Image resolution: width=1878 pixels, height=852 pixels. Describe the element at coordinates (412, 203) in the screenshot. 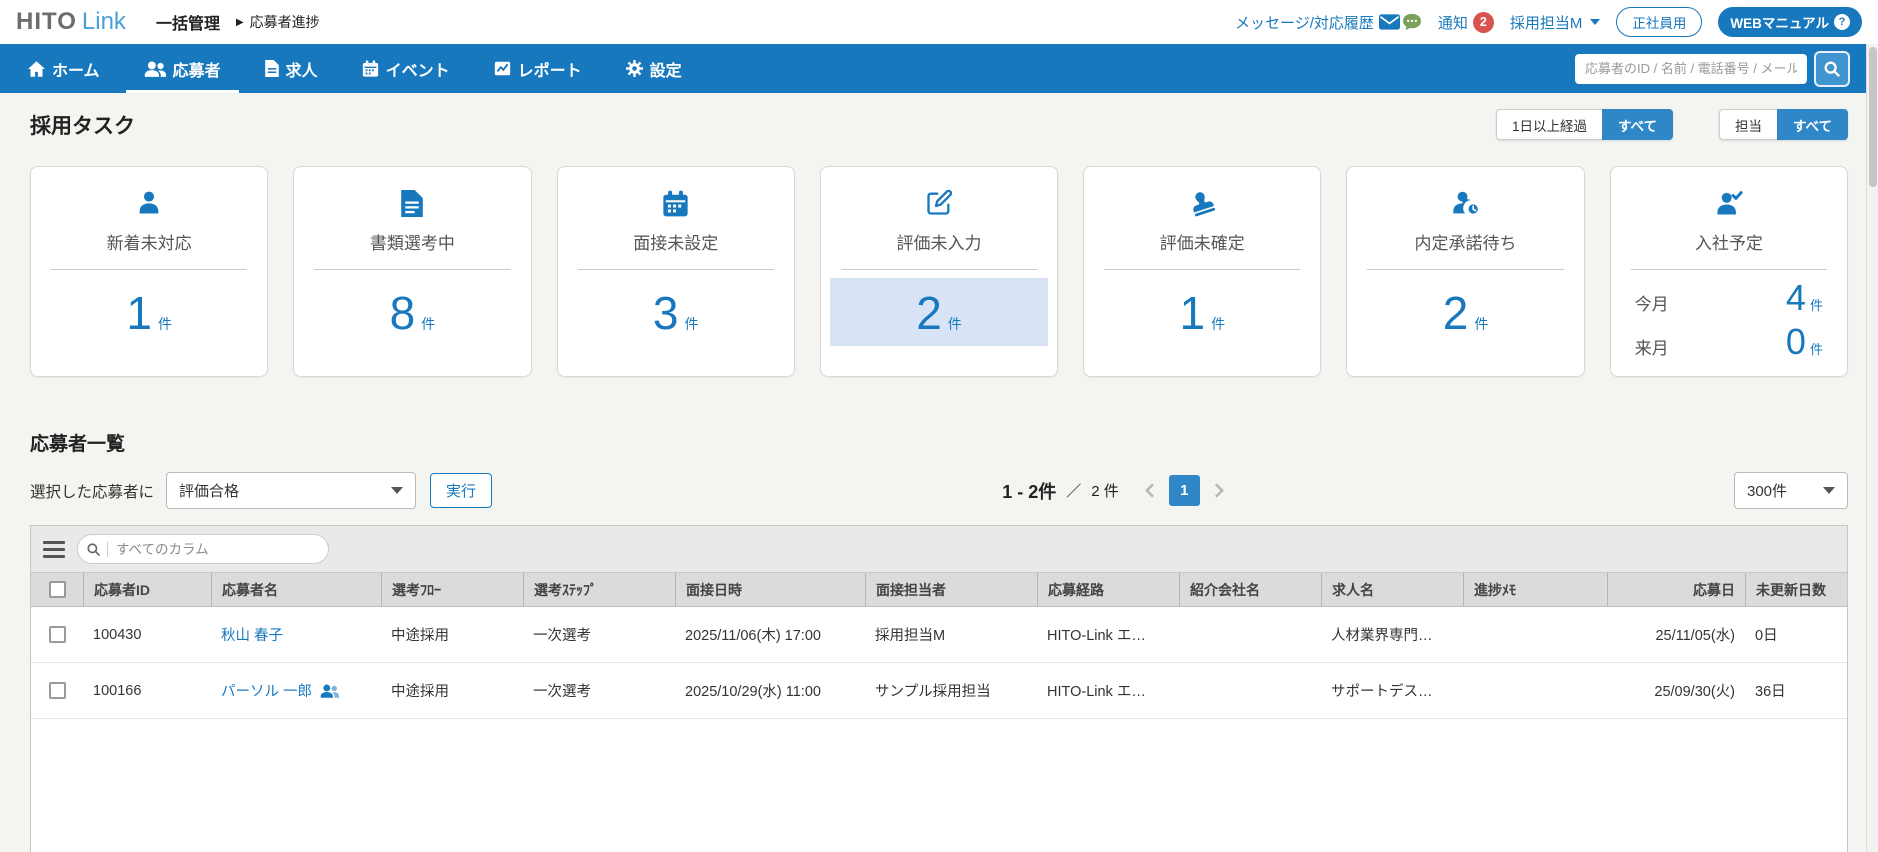

I see `document-icon` at that location.